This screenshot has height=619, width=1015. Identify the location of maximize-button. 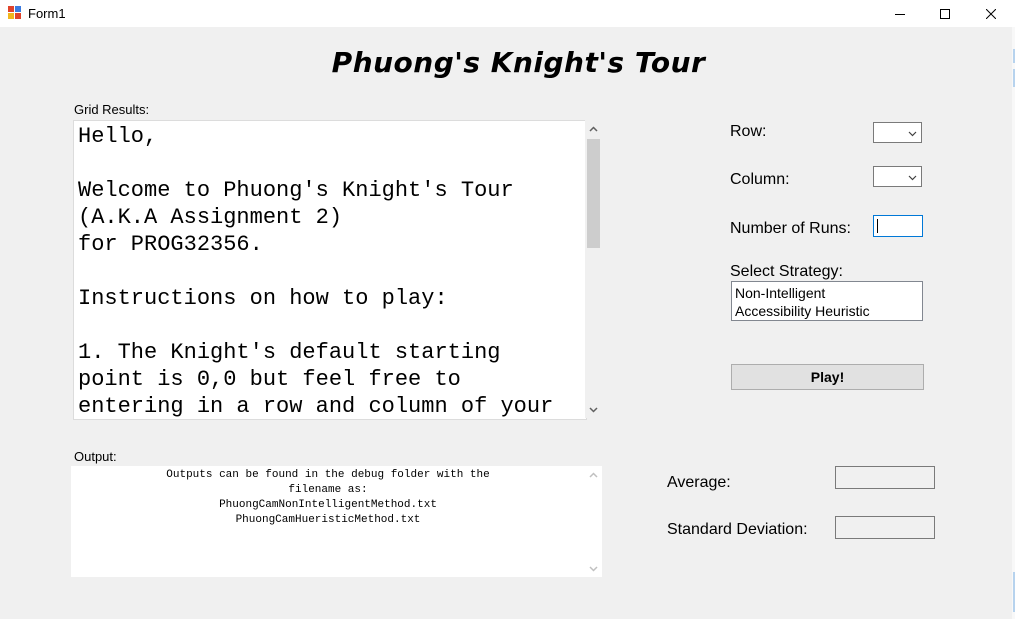
(945, 13).